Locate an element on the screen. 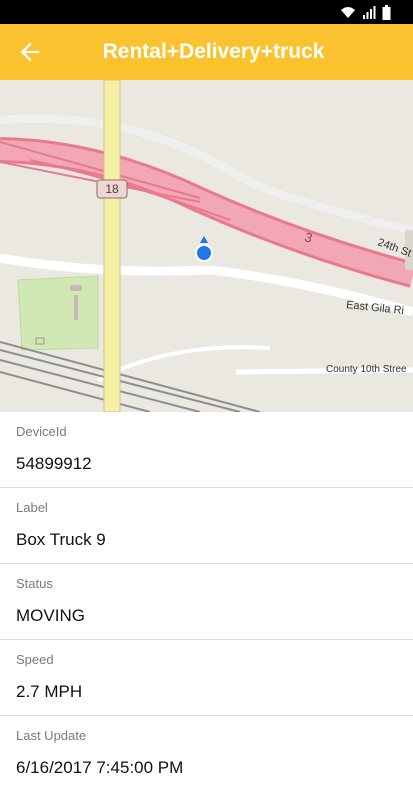 Image resolution: width=413 pixels, height=800 pixels. field-value: Box Truck 9 is located at coordinates (61, 539).